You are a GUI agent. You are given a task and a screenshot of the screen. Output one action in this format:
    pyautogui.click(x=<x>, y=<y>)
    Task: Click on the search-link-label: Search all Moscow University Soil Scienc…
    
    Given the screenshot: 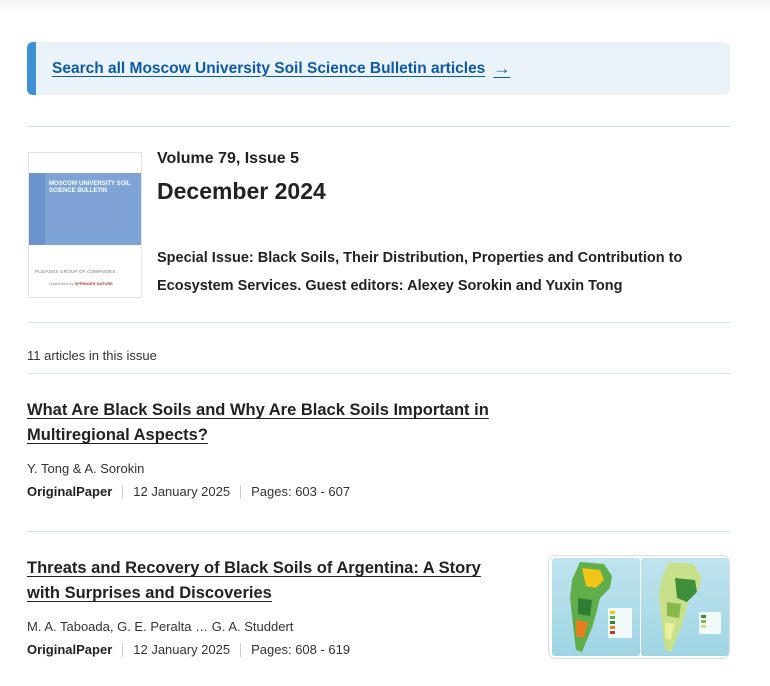 What is the action you would take?
    pyautogui.click(x=269, y=68)
    